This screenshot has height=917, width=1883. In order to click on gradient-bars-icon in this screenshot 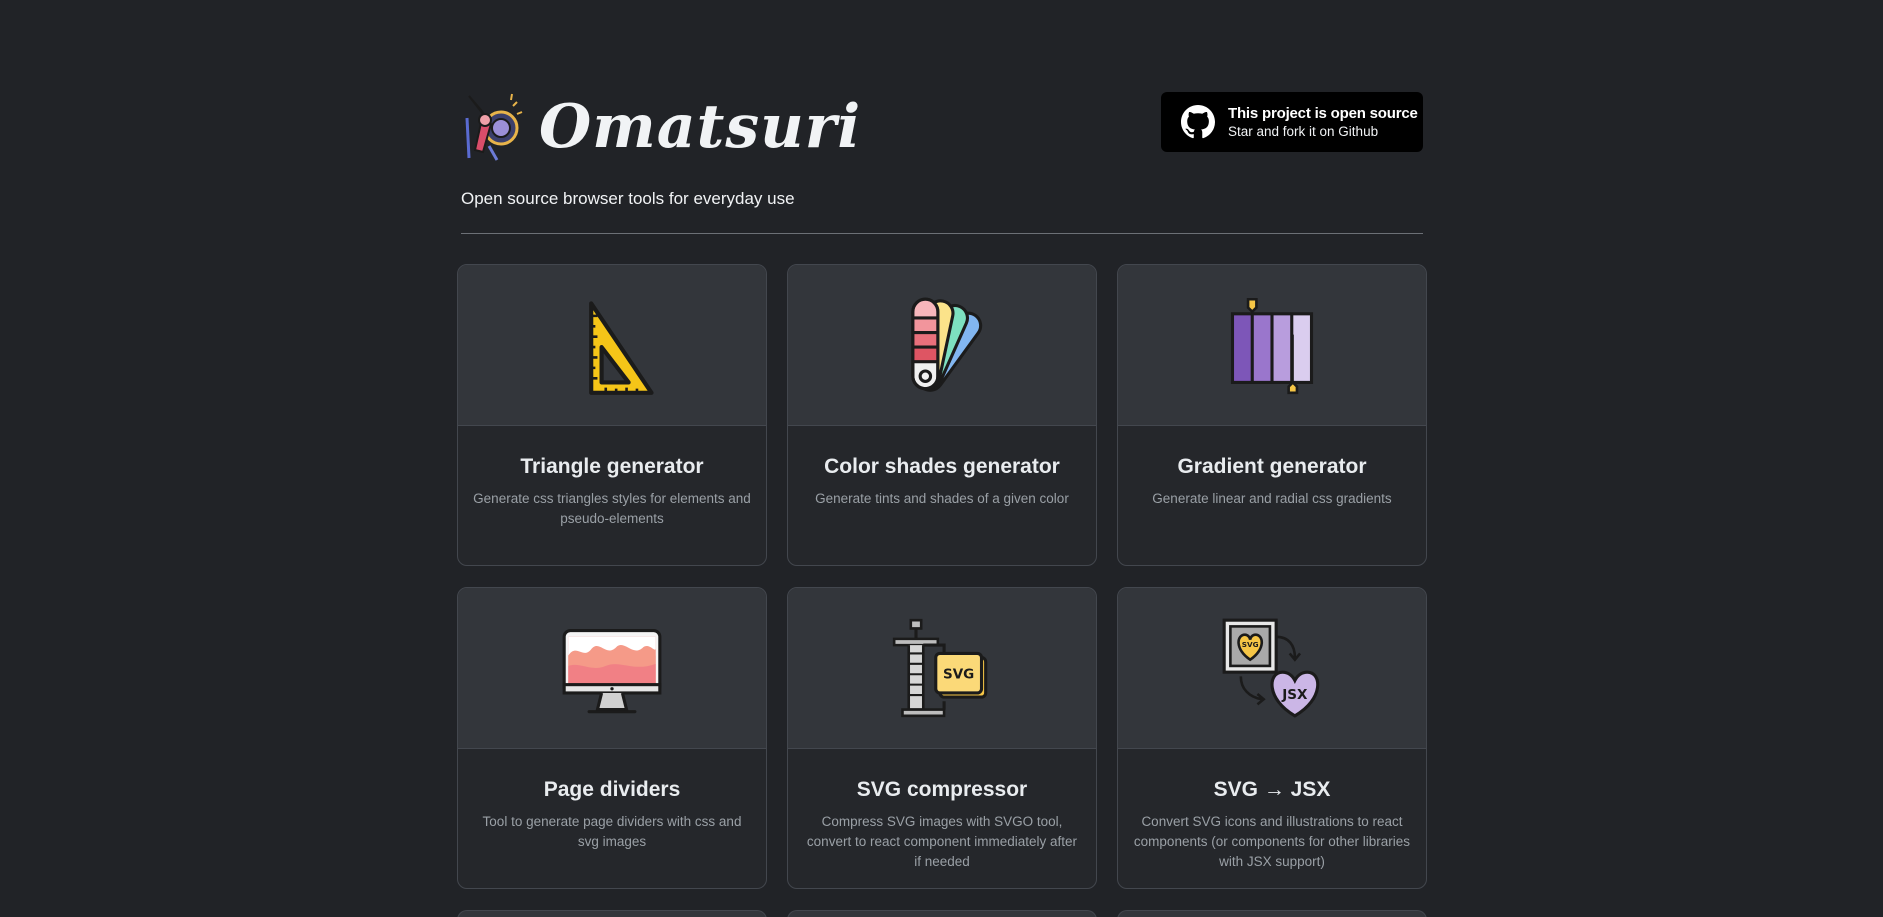, I will do `click(1272, 346)`.